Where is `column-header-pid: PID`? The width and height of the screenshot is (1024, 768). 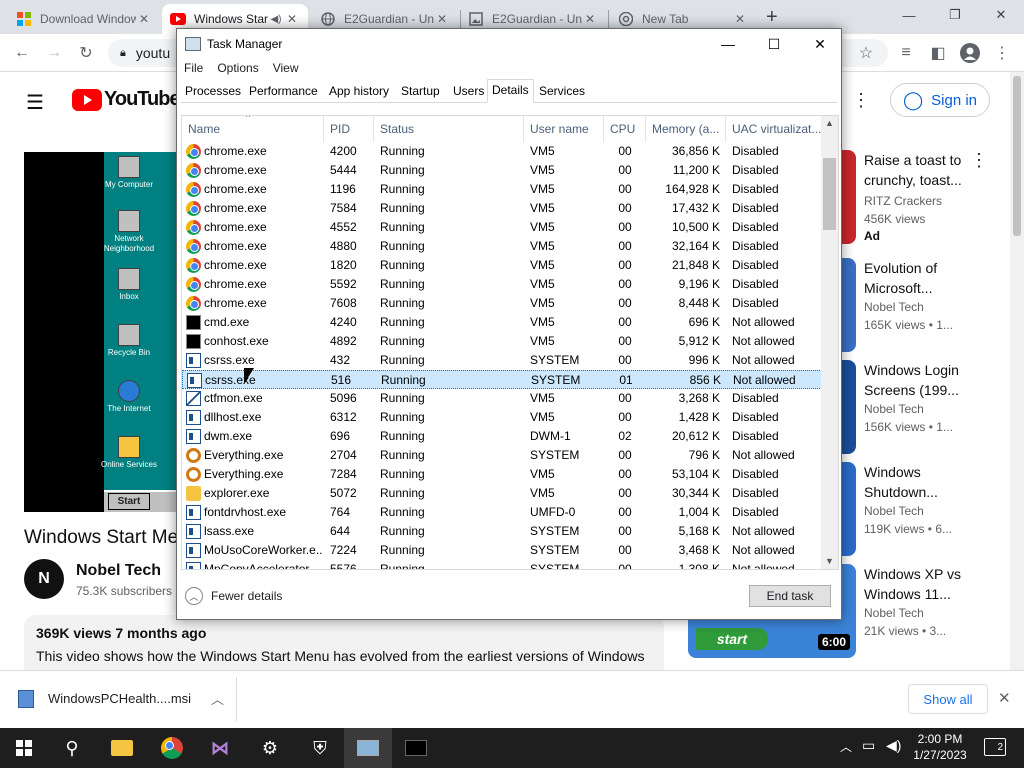
column-header-pid: PID is located at coordinates (349, 129).